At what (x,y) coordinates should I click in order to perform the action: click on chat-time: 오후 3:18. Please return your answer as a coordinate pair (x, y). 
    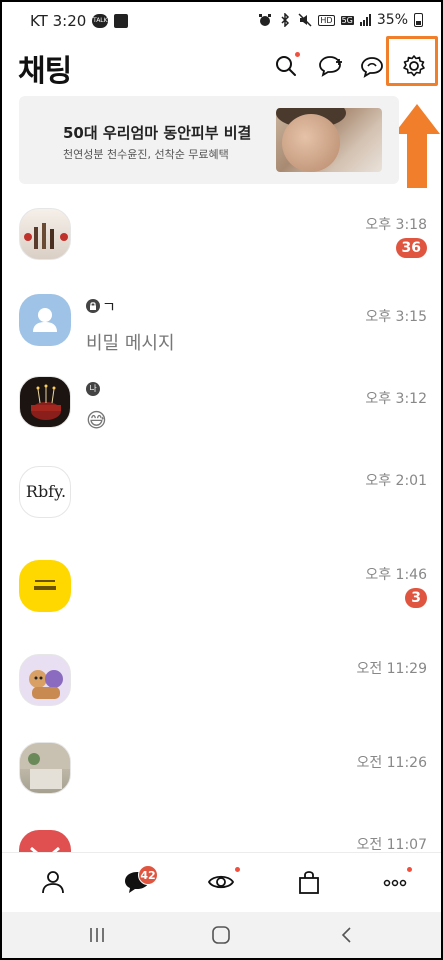
    Looking at the image, I should click on (396, 225).